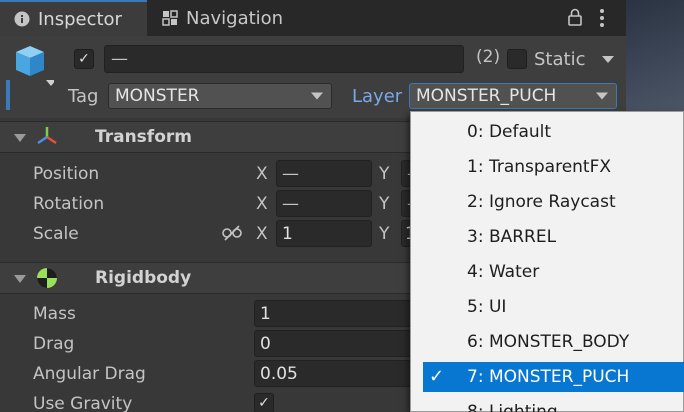 The height and width of the screenshot is (412, 684). I want to click on header-accent-bar, so click(8, 95).